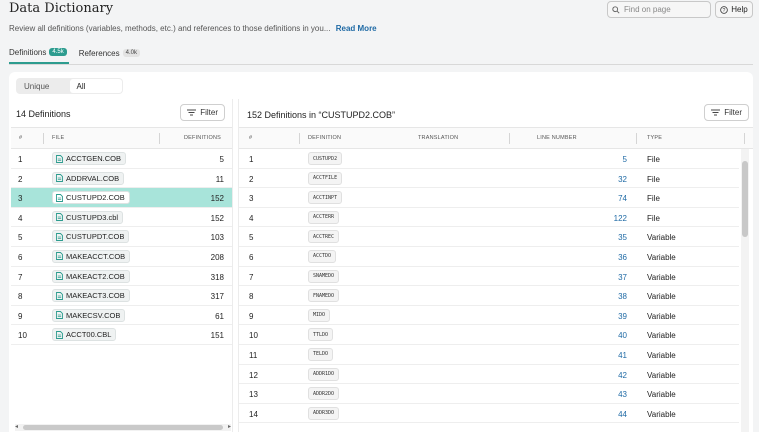  Describe the element at coordinates (489, 296) in the screenshot. I see `definition-row: 8 FNAMEDO 38 Variable` at that location.